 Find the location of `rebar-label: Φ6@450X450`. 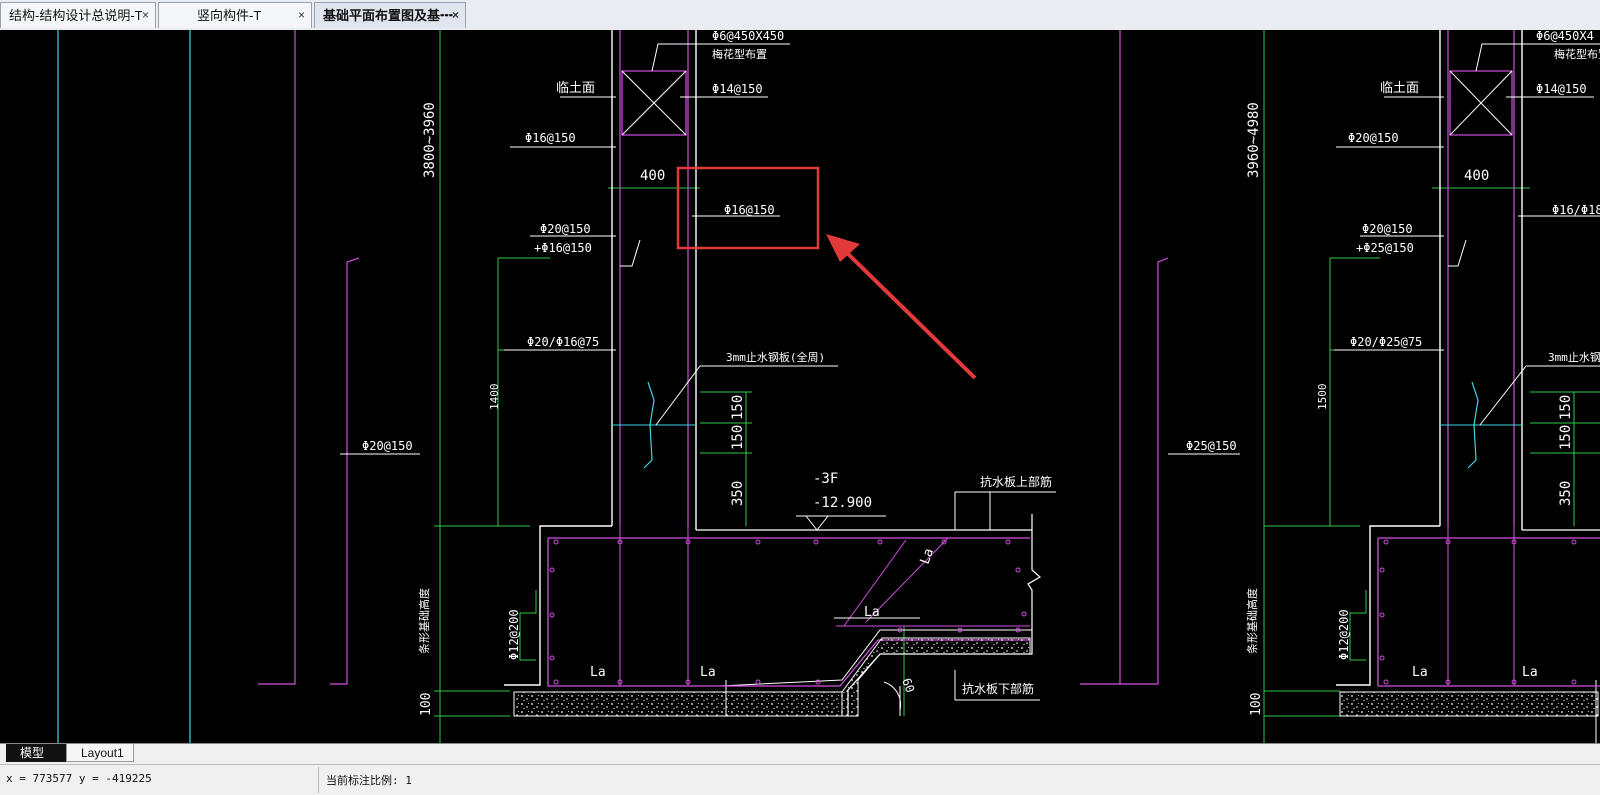

rebar-label: Φ6@450X450 is located at coordinates (748, 36).